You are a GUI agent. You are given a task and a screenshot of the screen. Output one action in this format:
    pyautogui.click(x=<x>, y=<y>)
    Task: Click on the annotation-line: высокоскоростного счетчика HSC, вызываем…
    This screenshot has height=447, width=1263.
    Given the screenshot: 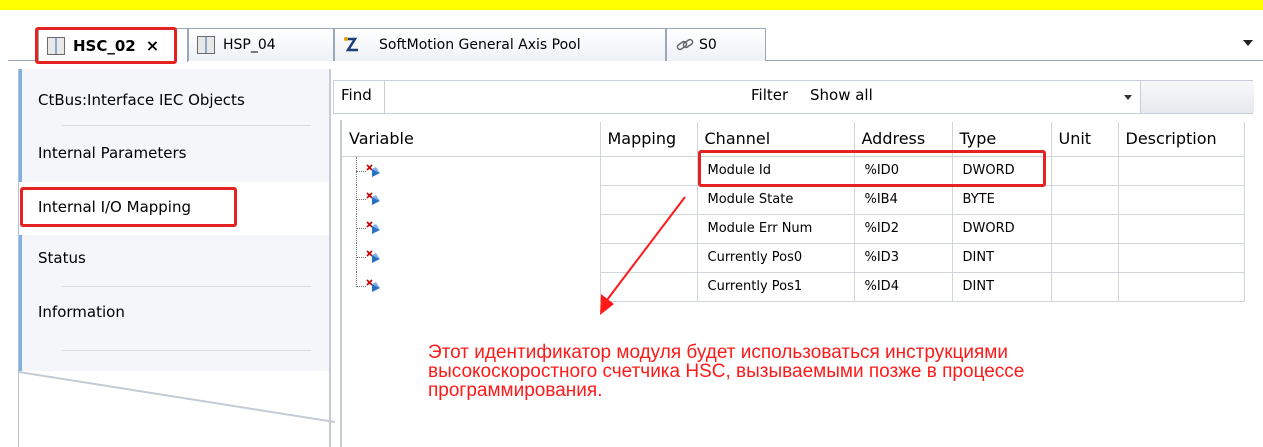 What is the action you would take?
    pyautogui.click(x=726, y=371)
    